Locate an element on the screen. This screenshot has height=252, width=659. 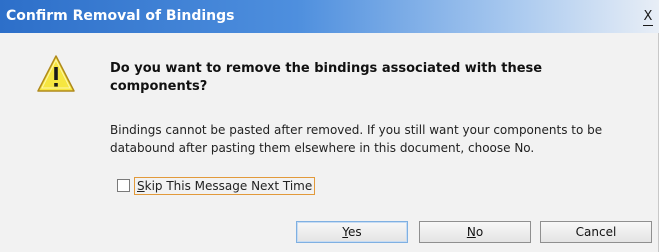
no-mnemonic: N is located at coordinates (471, 232).